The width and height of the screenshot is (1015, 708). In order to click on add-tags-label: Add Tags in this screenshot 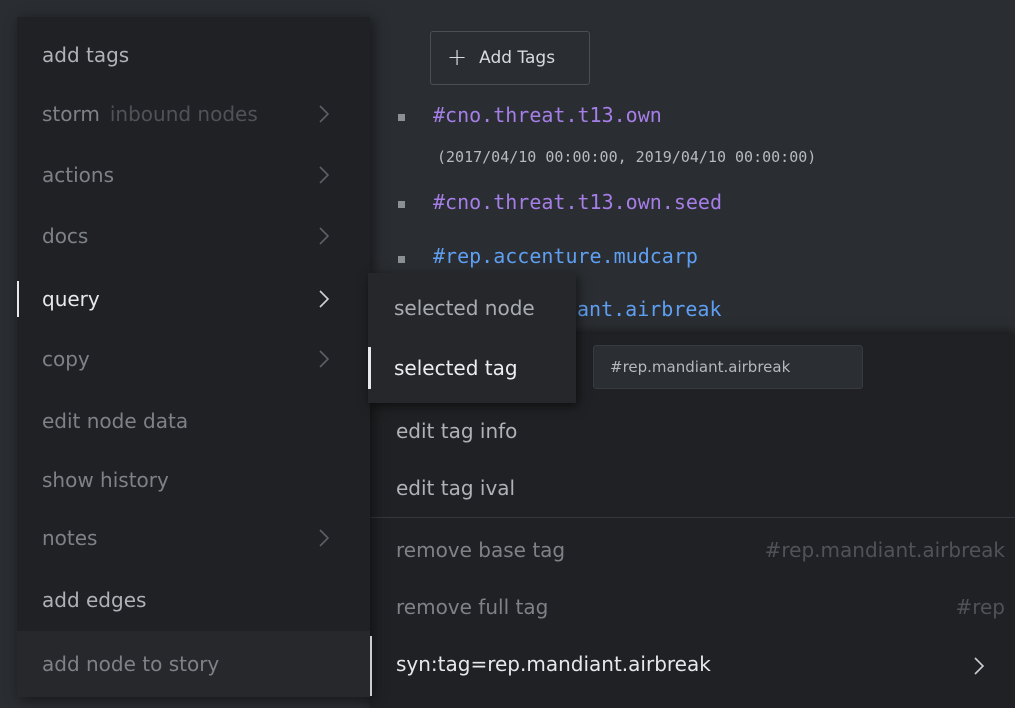, I will do `click(517, 58)`.